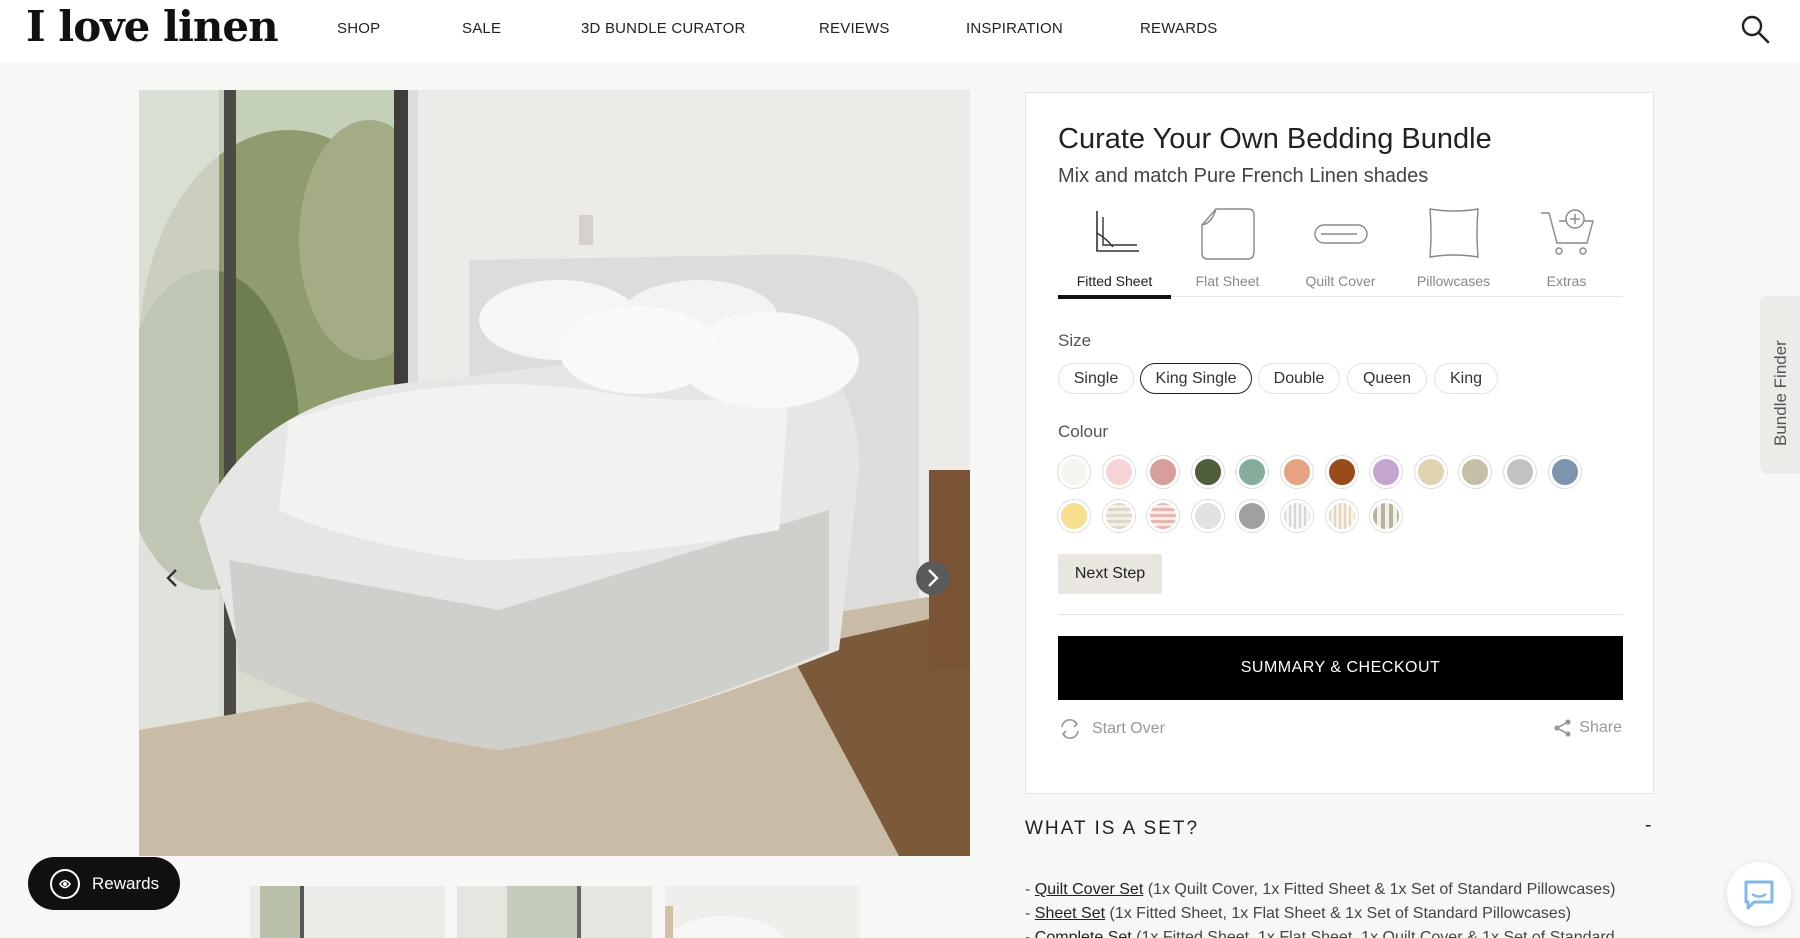  Describe the element at coordinates (1110, 574) in the screenshot. I see `next-step-button: Next Step` at that location.